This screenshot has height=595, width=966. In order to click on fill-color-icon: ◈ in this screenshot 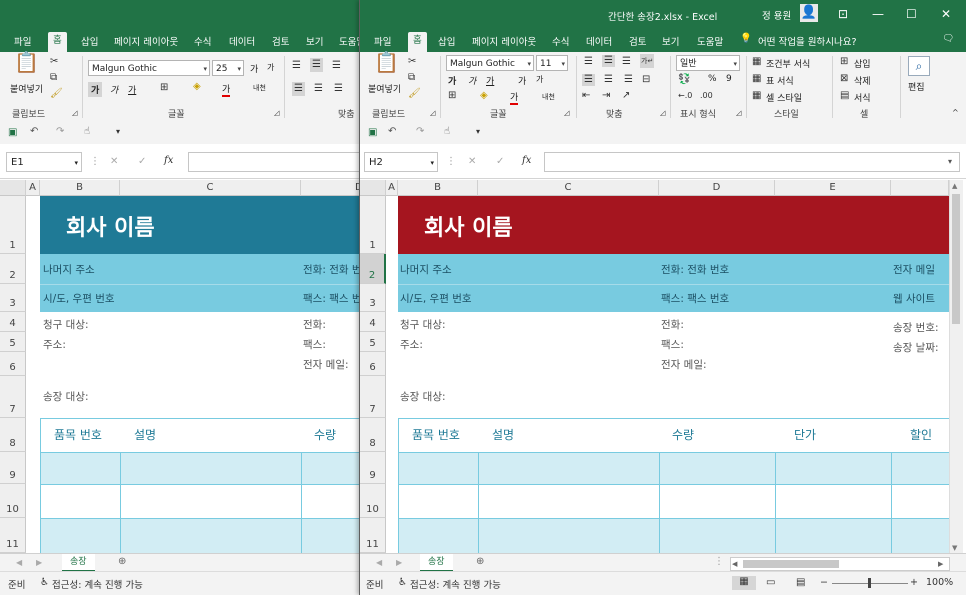, I will do `click(197, 87)`.